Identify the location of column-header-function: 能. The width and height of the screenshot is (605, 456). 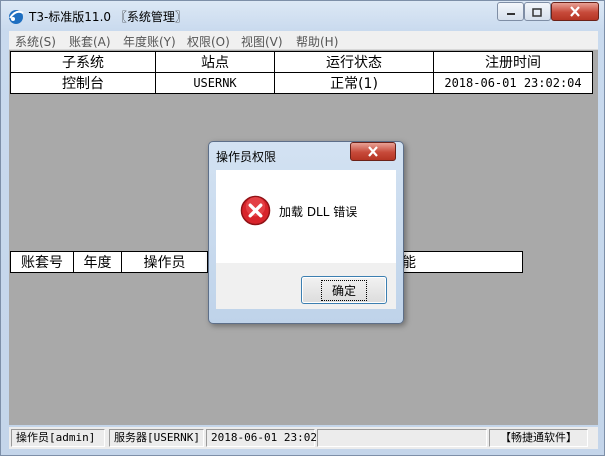
(462, 262).